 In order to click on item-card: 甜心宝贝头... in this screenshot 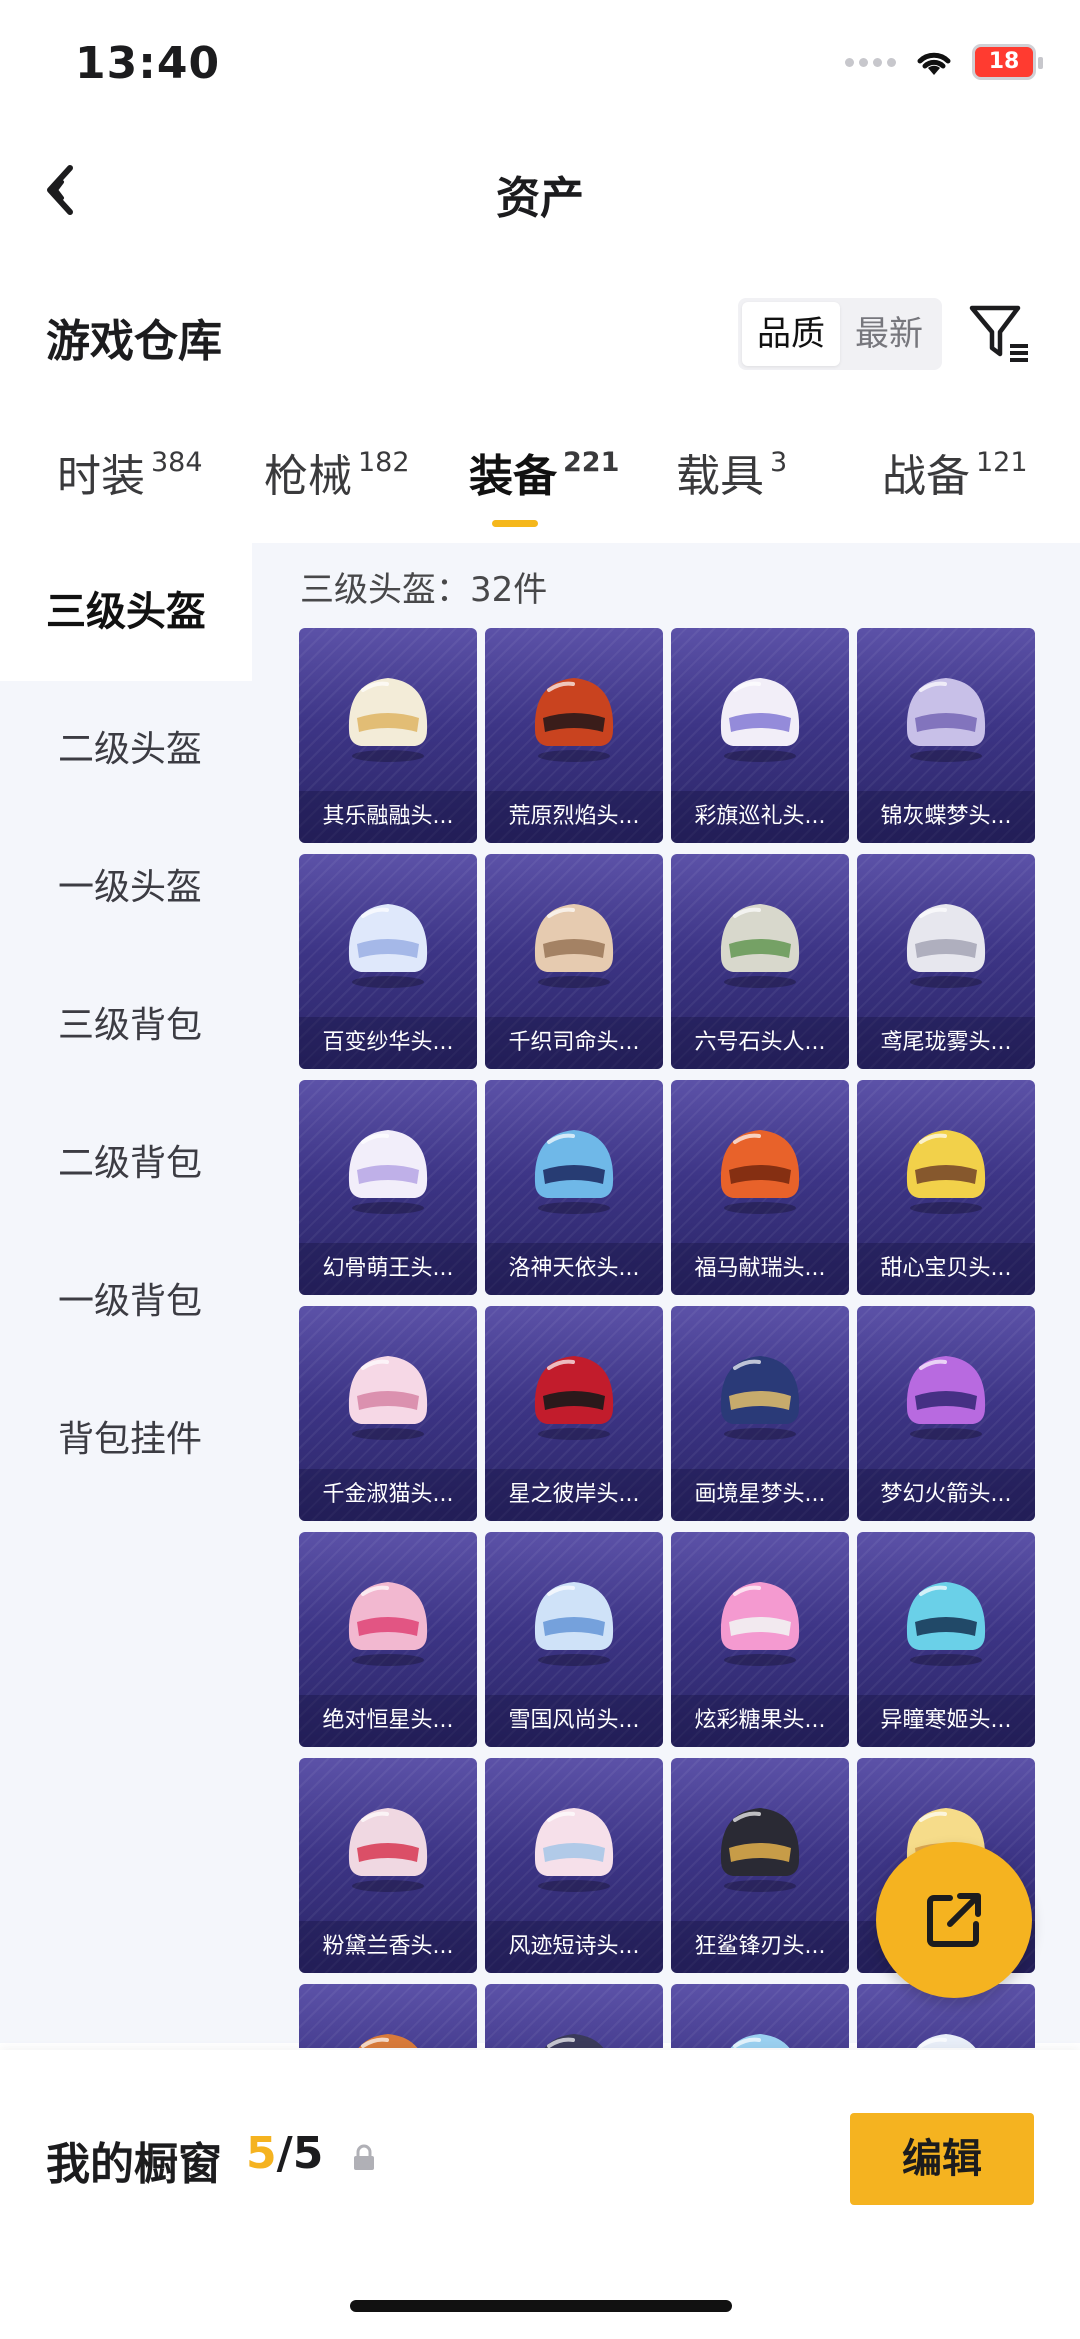, I will do `click(946, 1187)`.